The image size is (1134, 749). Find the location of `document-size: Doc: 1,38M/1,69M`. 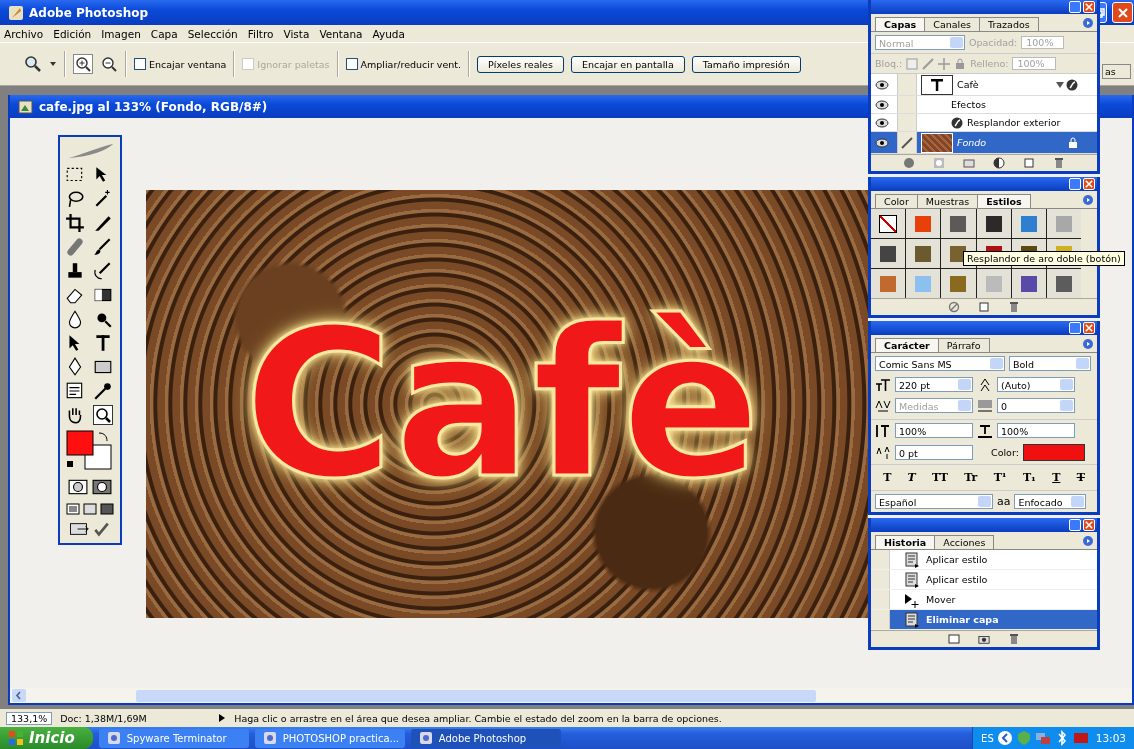

document-size: Doc: 1,38M/1,69M is located at coordinates (104, 718).